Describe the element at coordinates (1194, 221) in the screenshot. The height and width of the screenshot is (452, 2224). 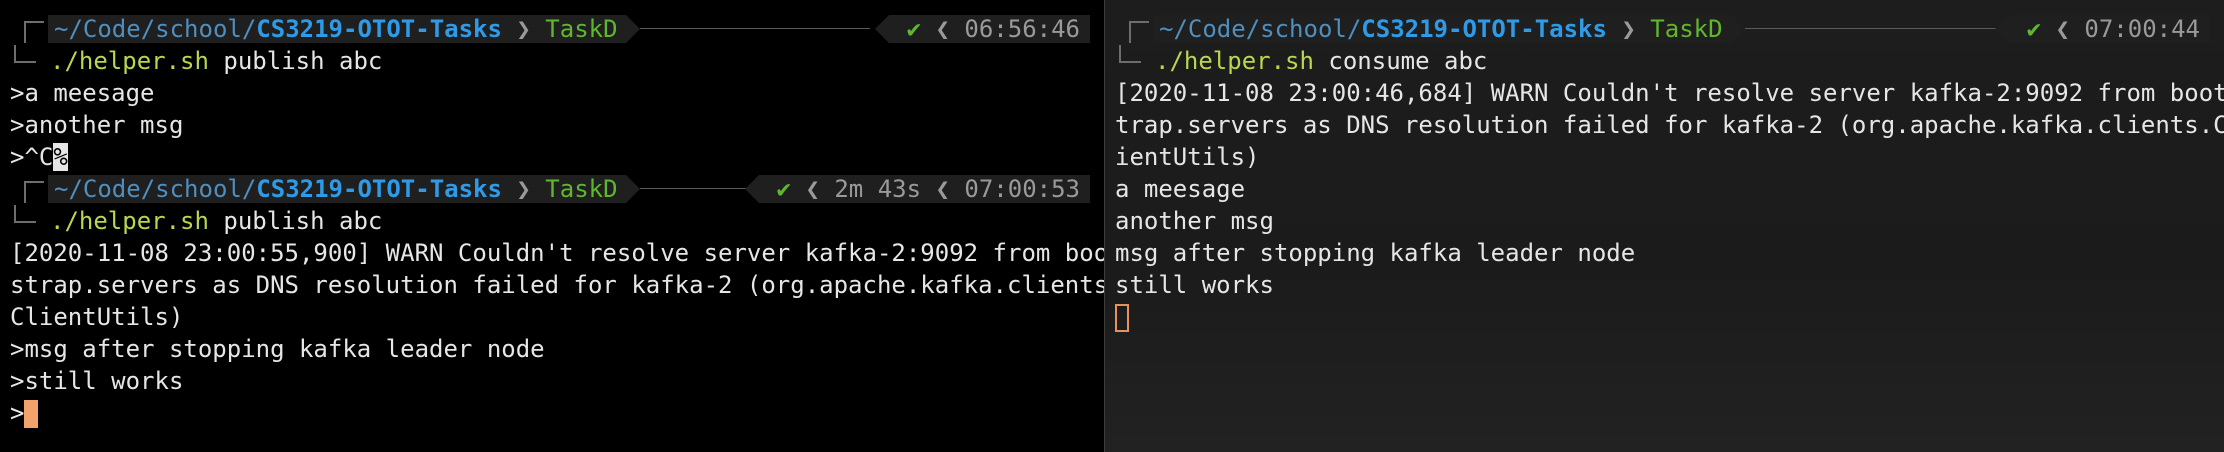
I see `output-line: another msg` at that location.